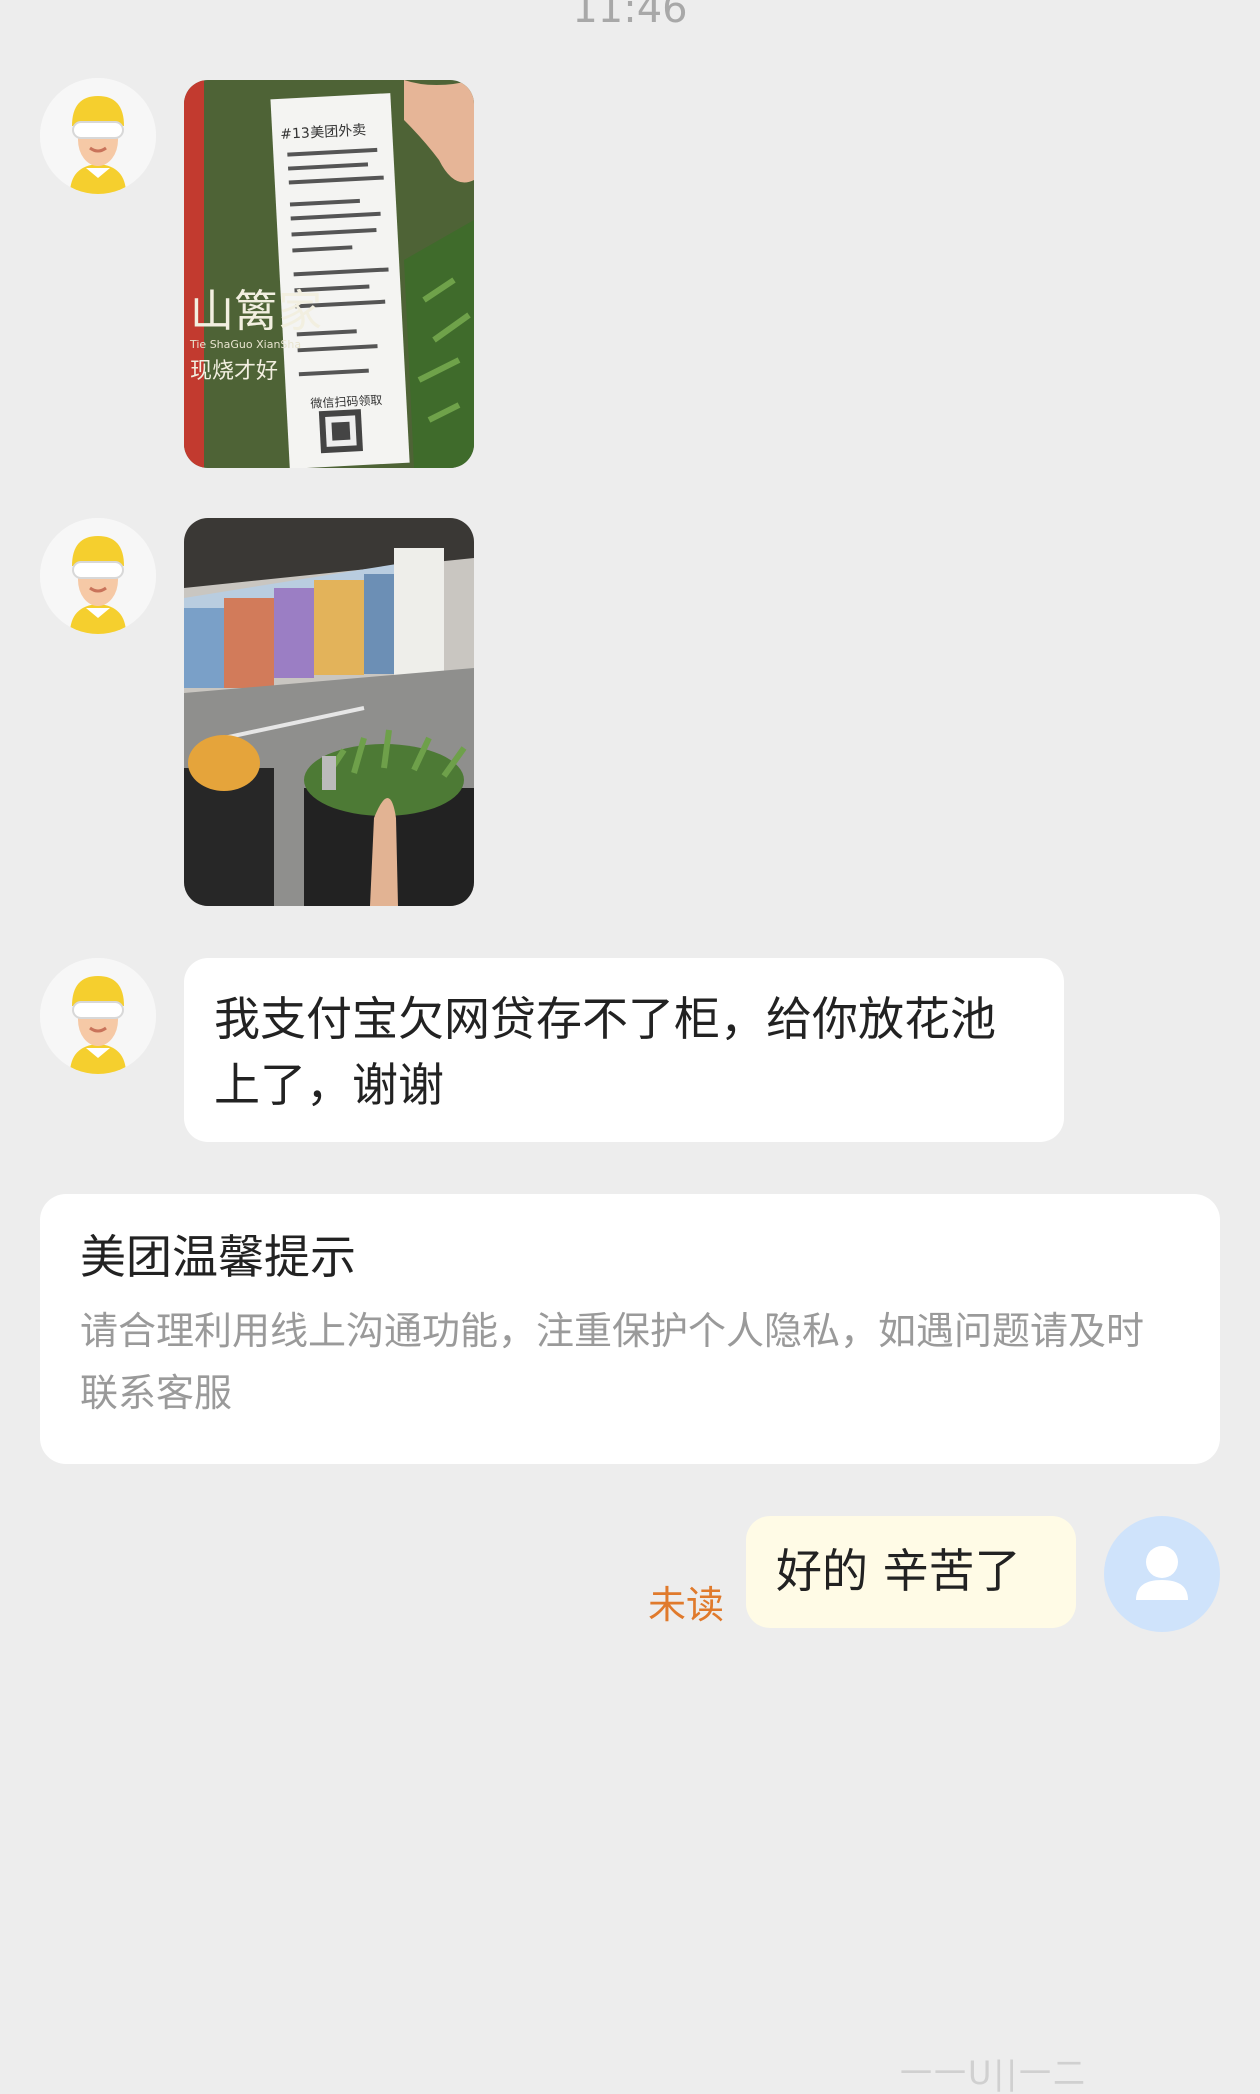  I want to click on bag-latin: Tie ShaGuo XianSha, so click(245, 344).